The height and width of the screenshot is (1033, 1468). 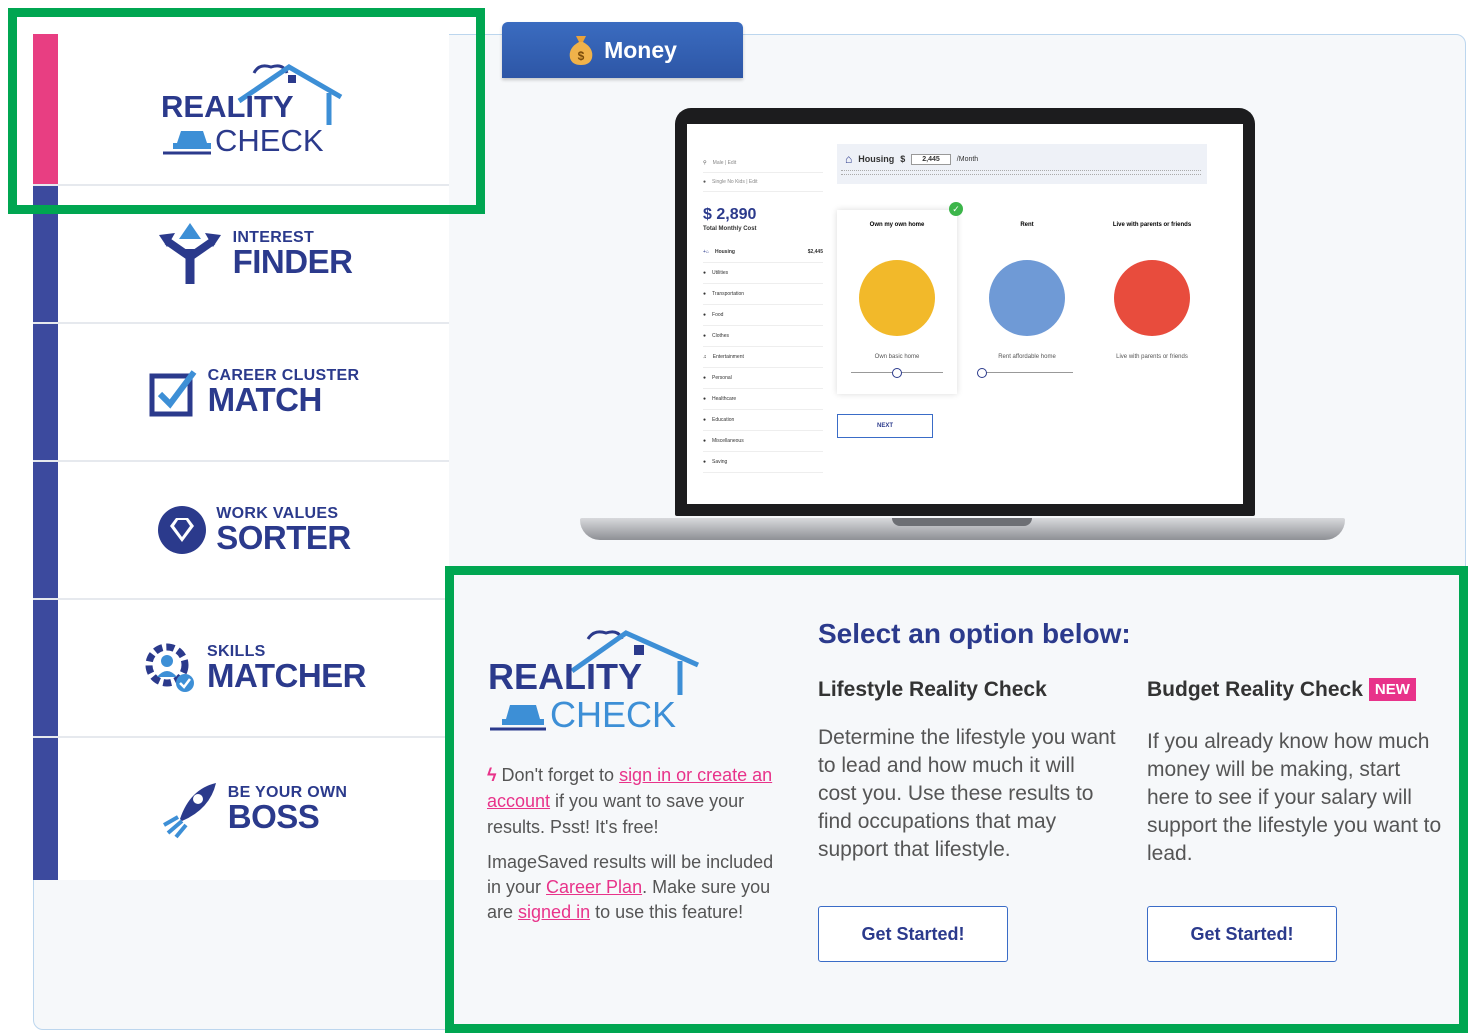 I want to click on select-option-heading: Select an option below:, so click(x=974, y=633).